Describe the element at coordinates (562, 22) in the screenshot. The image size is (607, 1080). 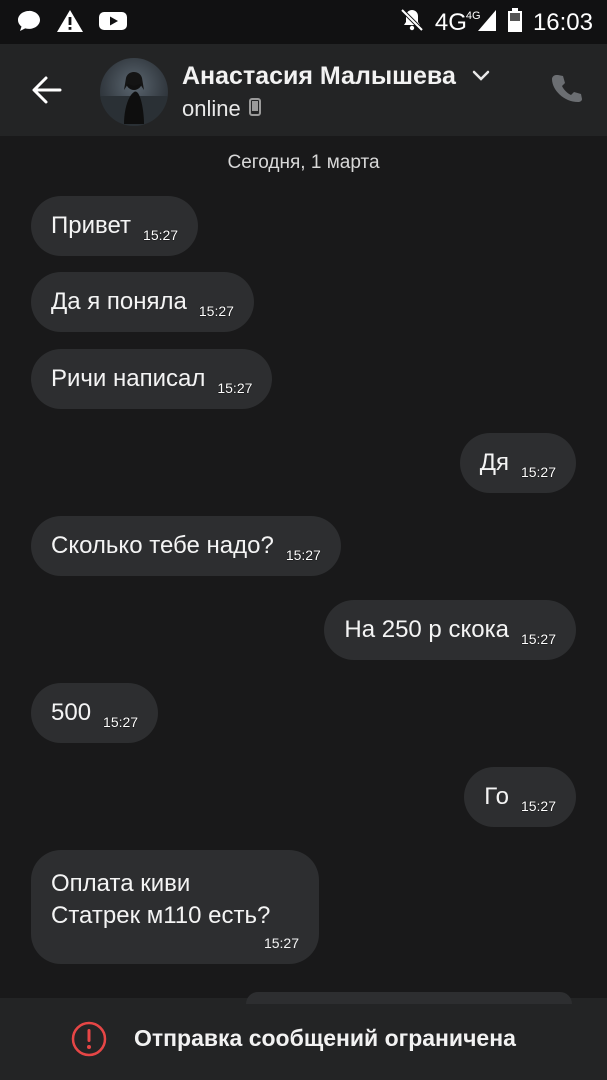
I see `clock: 16:03` at that location.